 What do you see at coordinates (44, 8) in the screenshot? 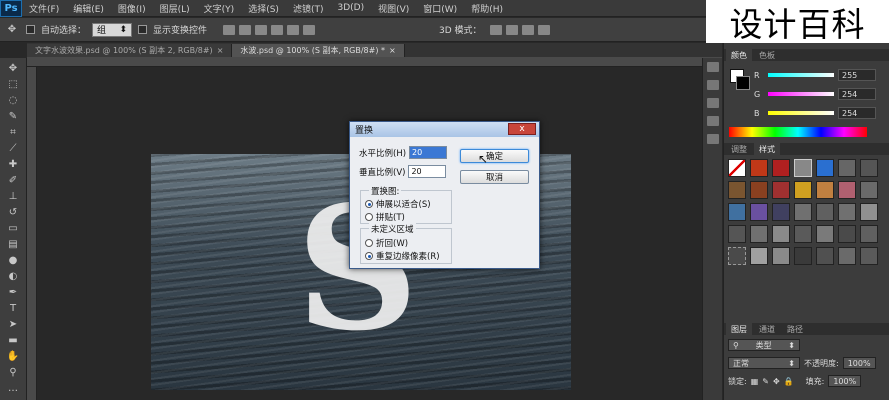
I see `menu-file: 文件(F)` at bounding box center [44, 8].